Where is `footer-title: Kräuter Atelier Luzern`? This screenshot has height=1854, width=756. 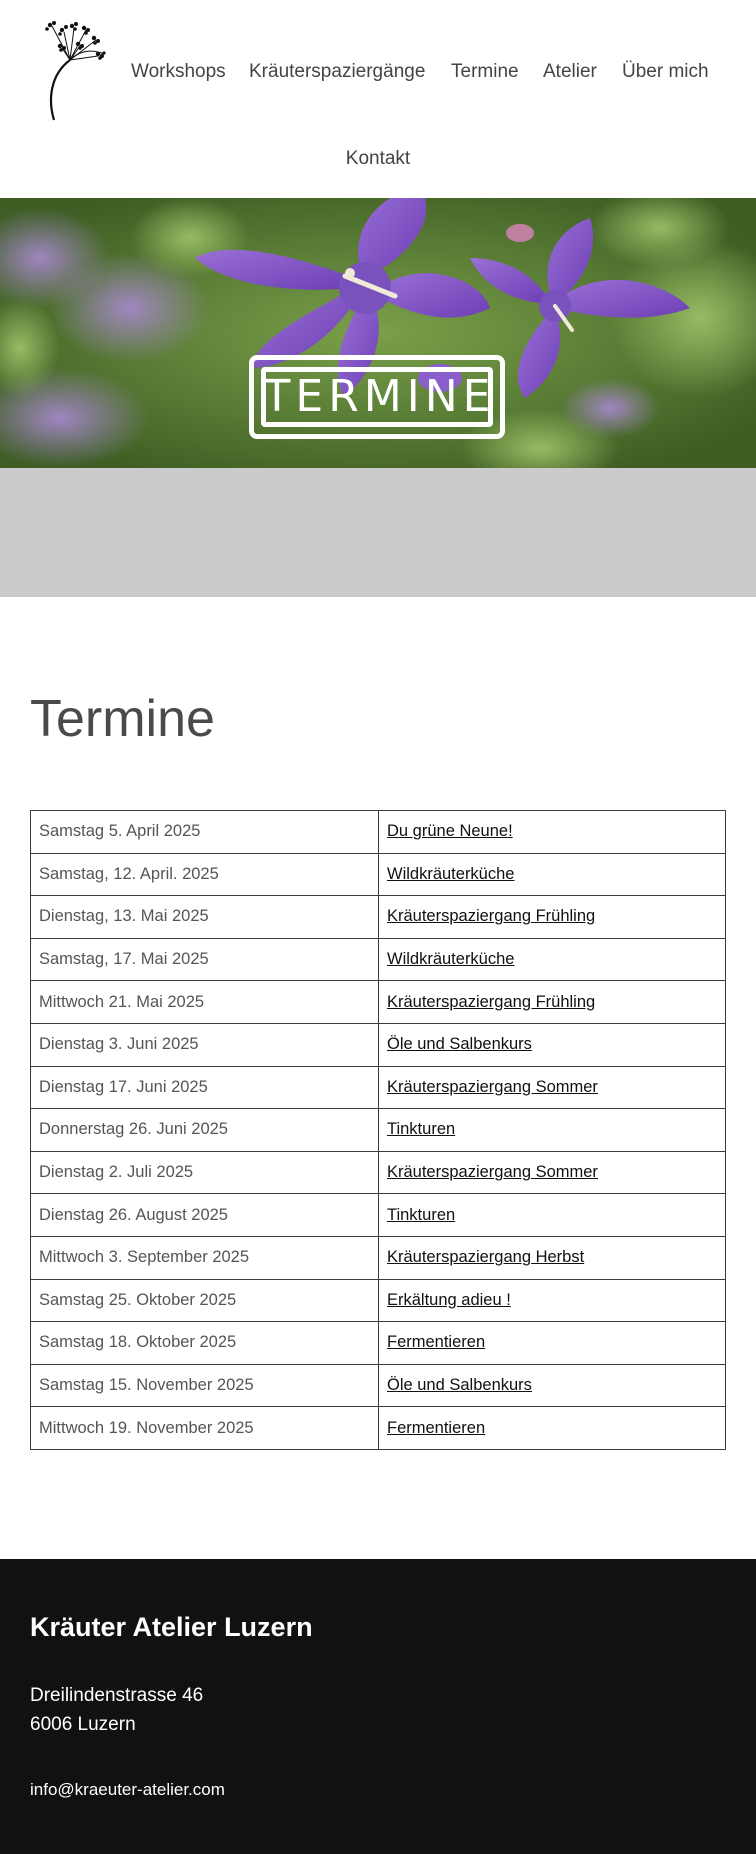 footer-title: Kräuter Atelier Luzern is located at coordinates (171, 1627).